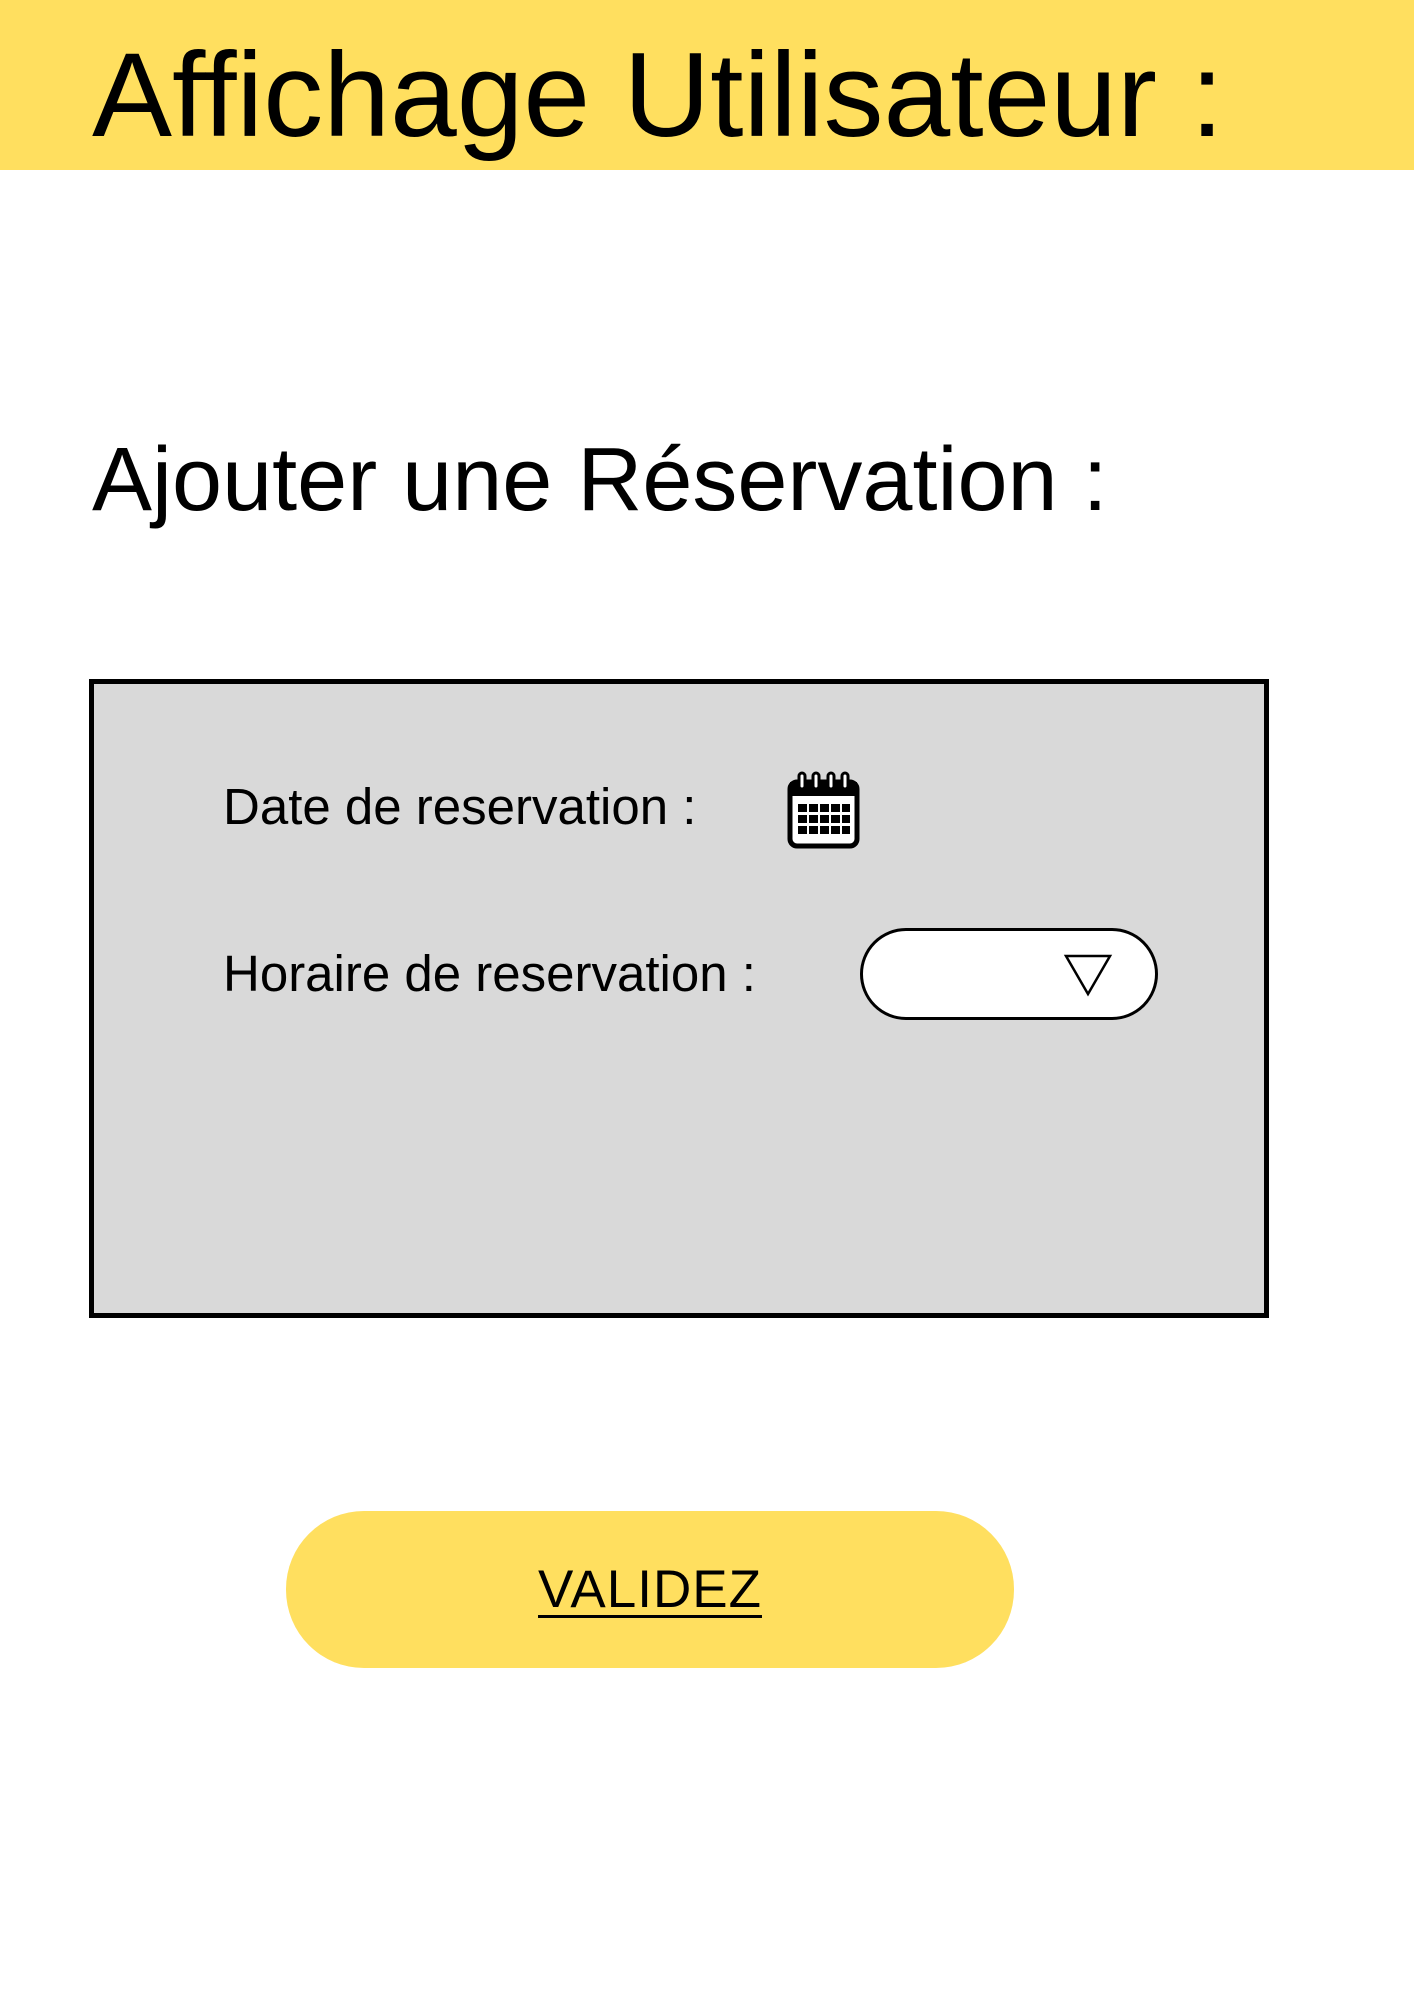  I want to click on calendar-icon, so click(823, 810).